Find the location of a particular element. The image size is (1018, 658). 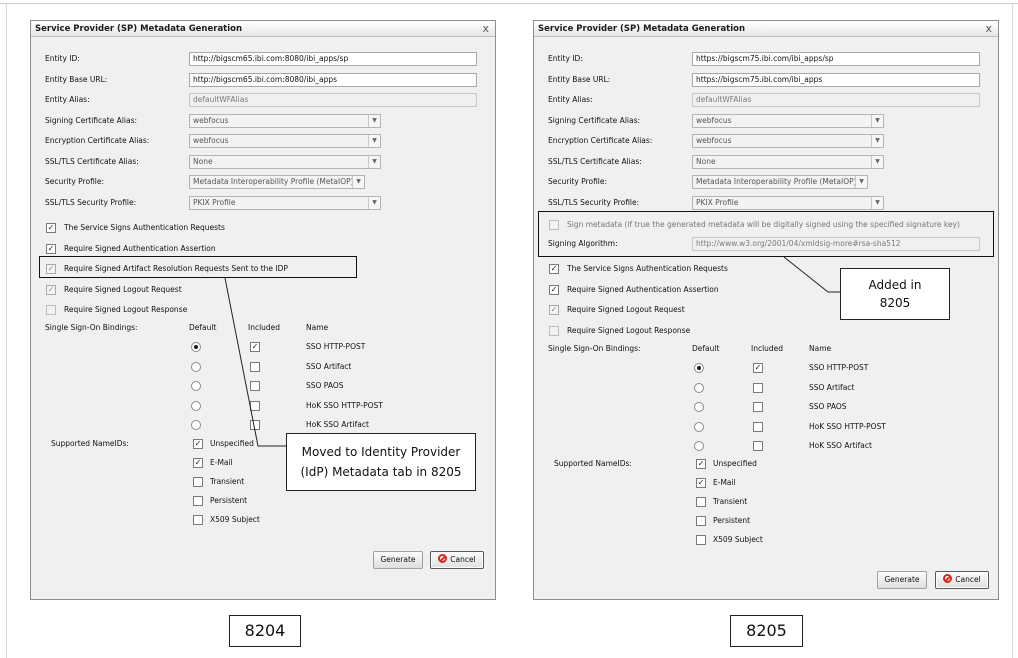

version-label-8204: 8204 is located at coordinates (265, 631).